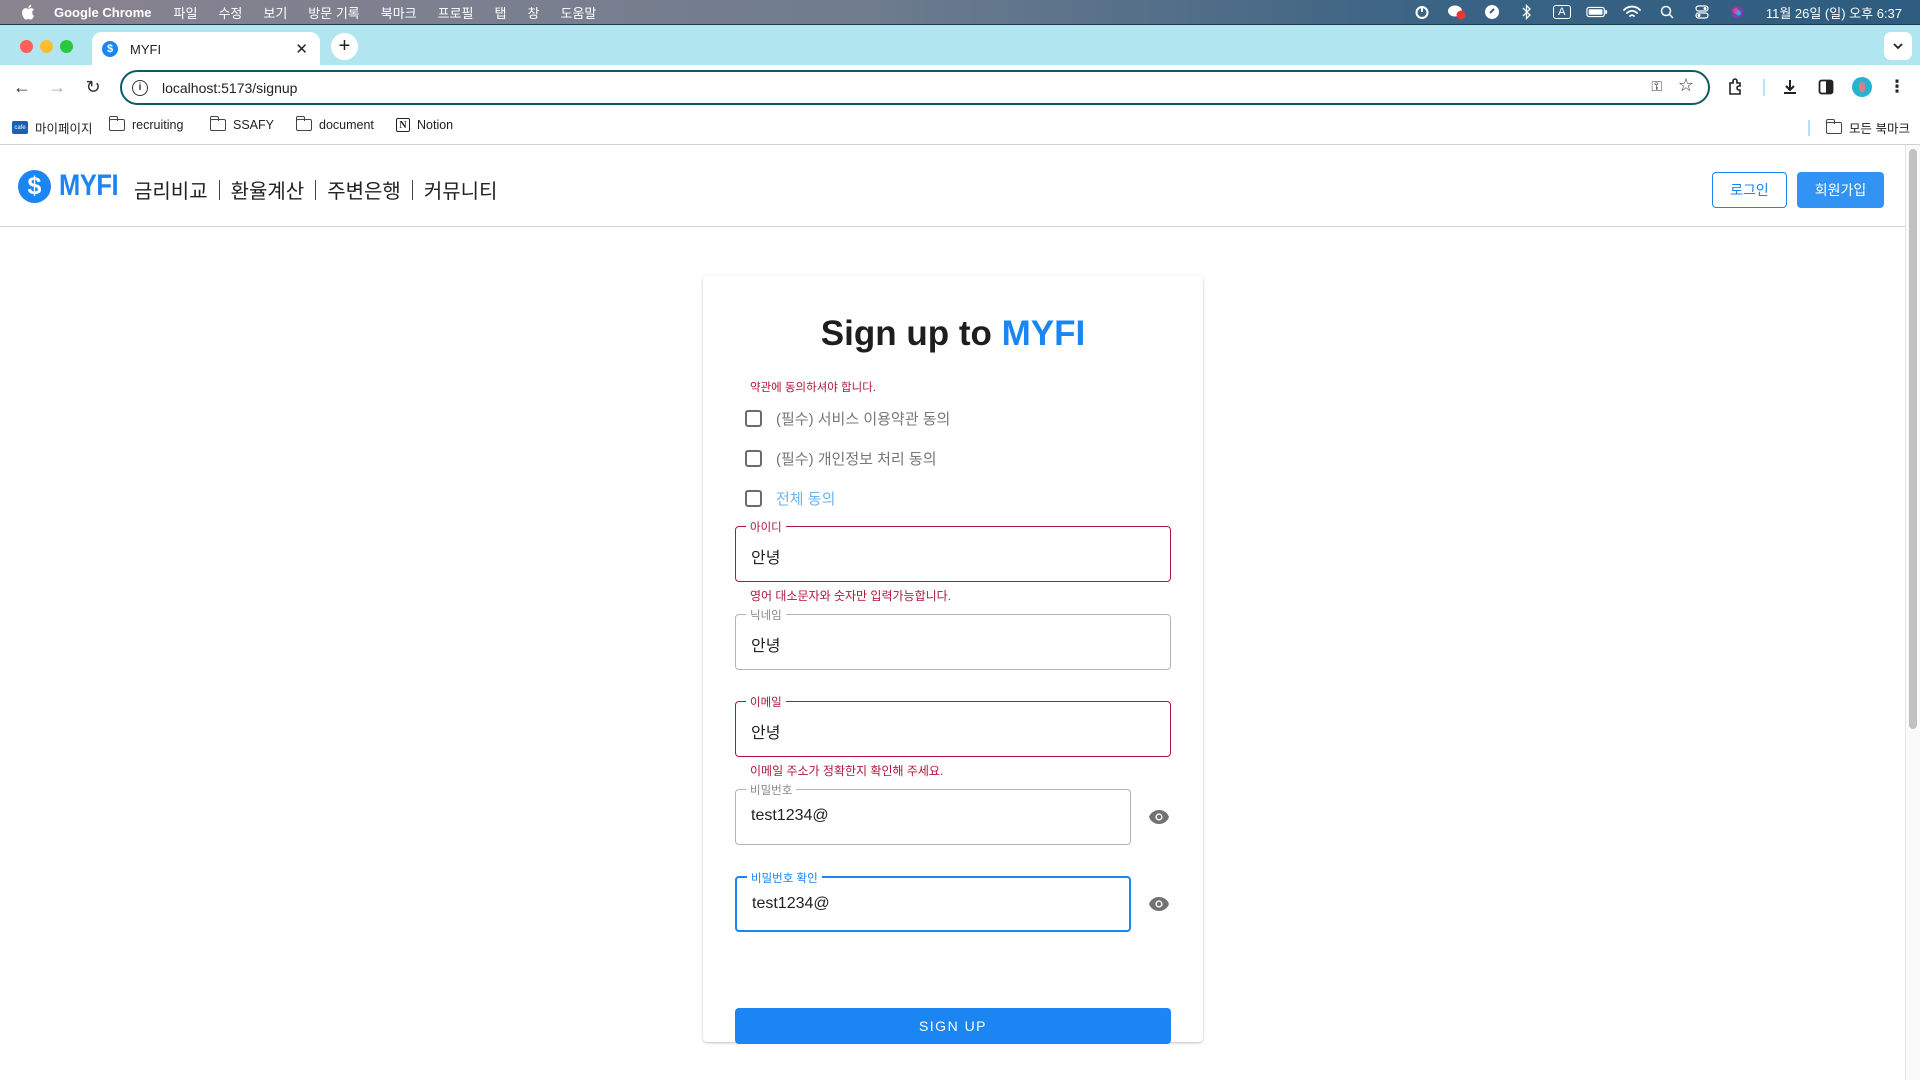 The width and height of the screenshot is (1920, 1080). I want to click on menu-bookmarks: 북마크, so click(399, 12).